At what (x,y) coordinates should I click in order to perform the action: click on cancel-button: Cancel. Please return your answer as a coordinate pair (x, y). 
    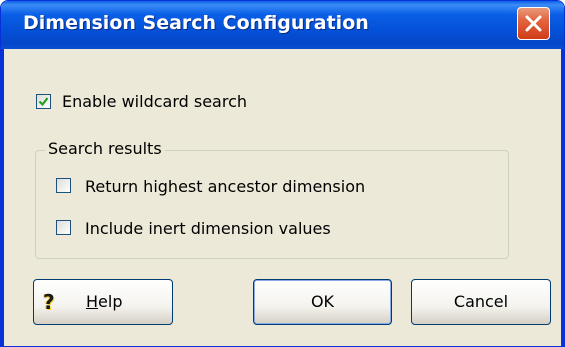
    Looking at the image, I should click on (481, 302).